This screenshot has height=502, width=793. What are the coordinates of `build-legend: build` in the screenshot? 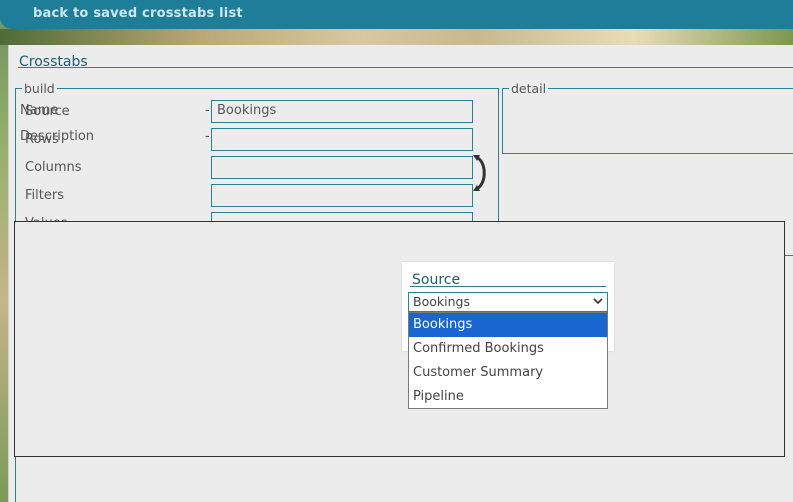 It's located at (39, 88).